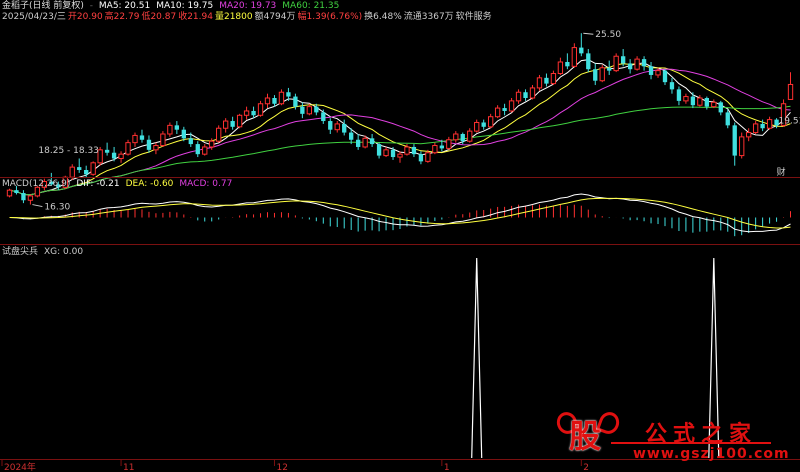 The width and height of the screenshot is (800, 472). I want to click on high-label: 25.50, so click(608, 35).